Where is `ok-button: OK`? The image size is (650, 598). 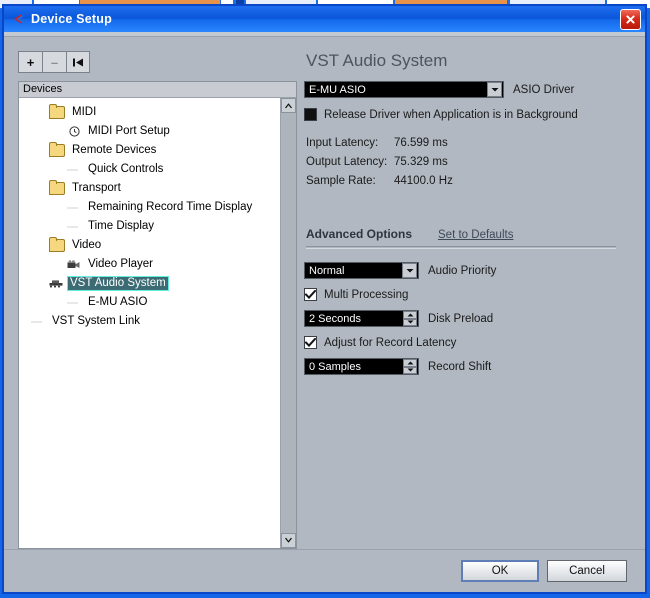 ok-button: OK is located at coordinates (500, 571).